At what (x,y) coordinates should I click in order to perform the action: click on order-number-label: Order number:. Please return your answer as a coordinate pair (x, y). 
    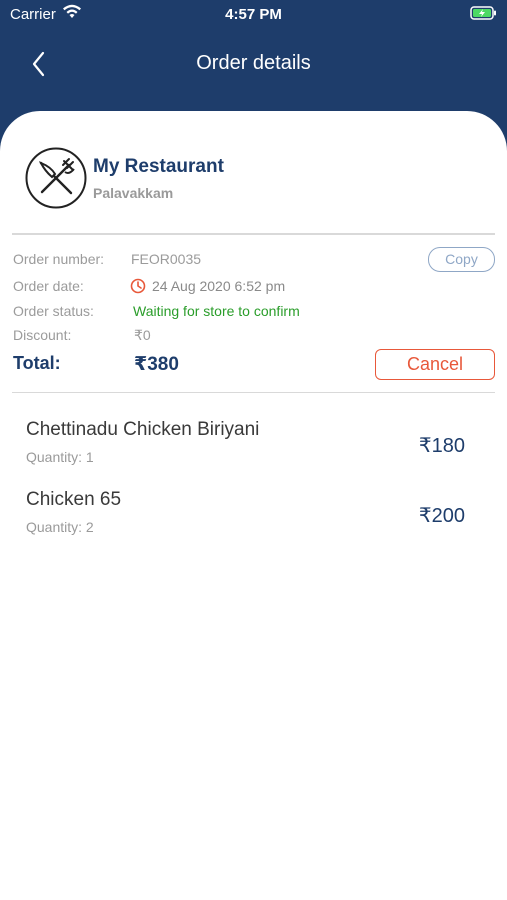
    Looking at the image, I should click on (59, 259).